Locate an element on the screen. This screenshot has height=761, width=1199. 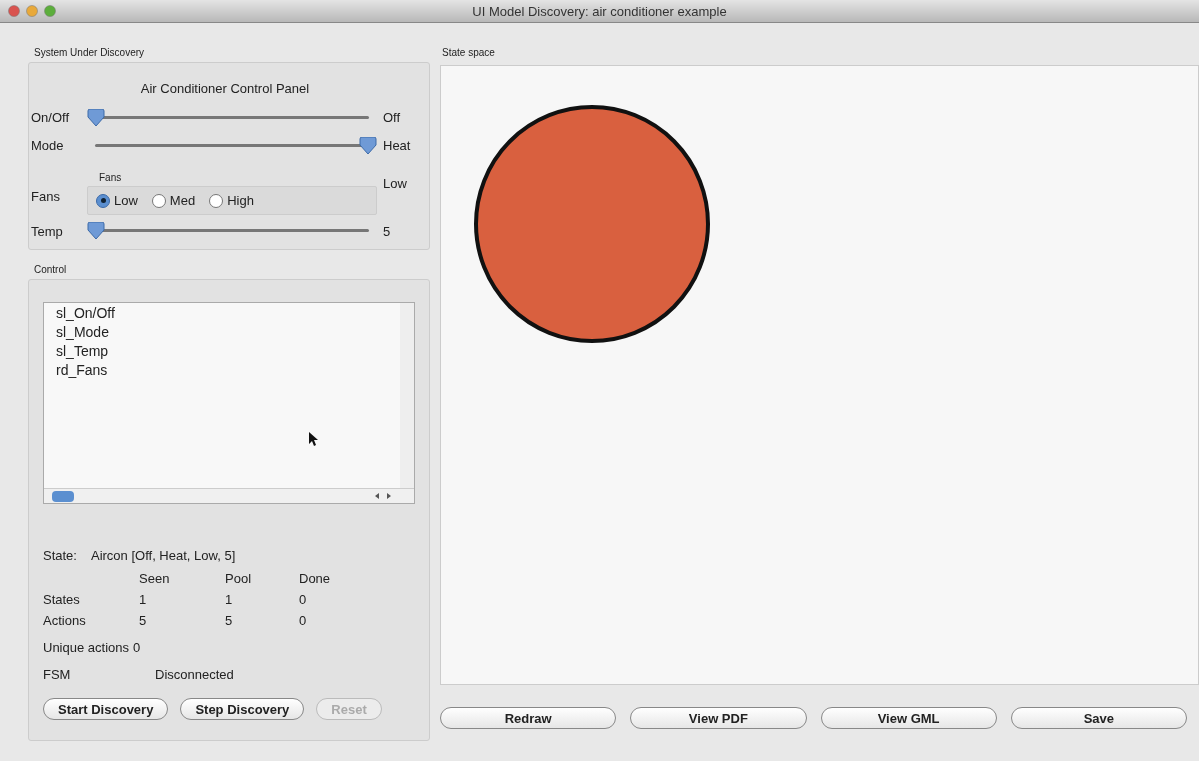
group-title: Fans is located at coordinates (110, 178).